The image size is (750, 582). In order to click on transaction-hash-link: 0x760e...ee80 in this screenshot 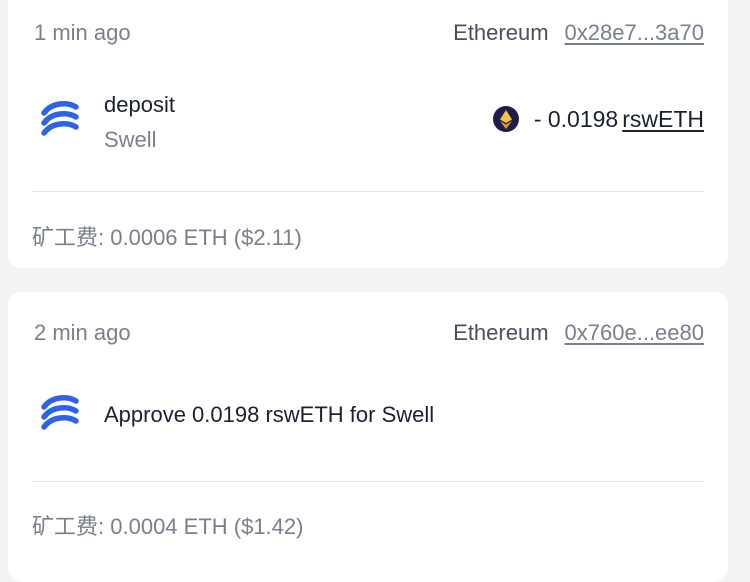, I will do `click(634, 333)`.